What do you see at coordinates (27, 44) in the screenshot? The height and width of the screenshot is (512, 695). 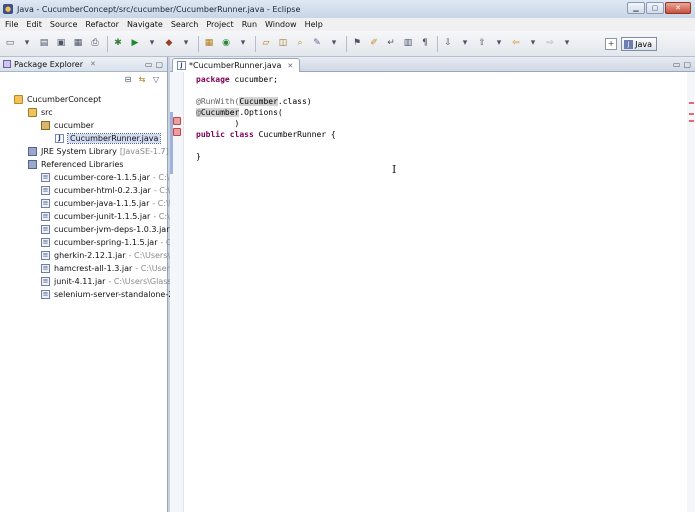 I see `new-dropdown-icon: ▾` at bounding box center [27, 44].